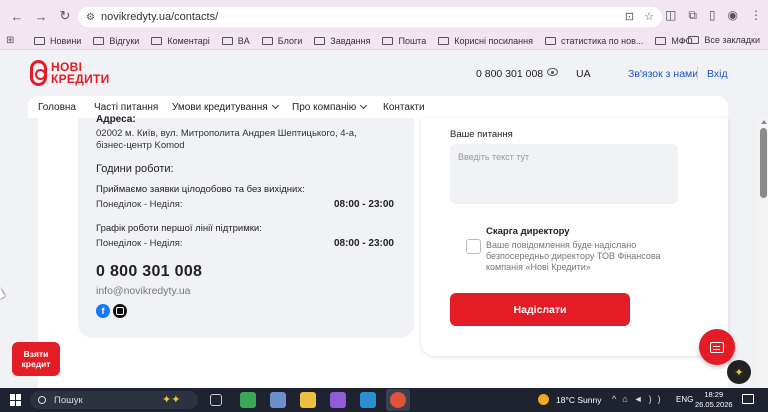 This screenshot has height=412, width=768. Describe the element at coordinates (692, 15) in the screenshot. I see `extensions-icon: ⧉` at that location.